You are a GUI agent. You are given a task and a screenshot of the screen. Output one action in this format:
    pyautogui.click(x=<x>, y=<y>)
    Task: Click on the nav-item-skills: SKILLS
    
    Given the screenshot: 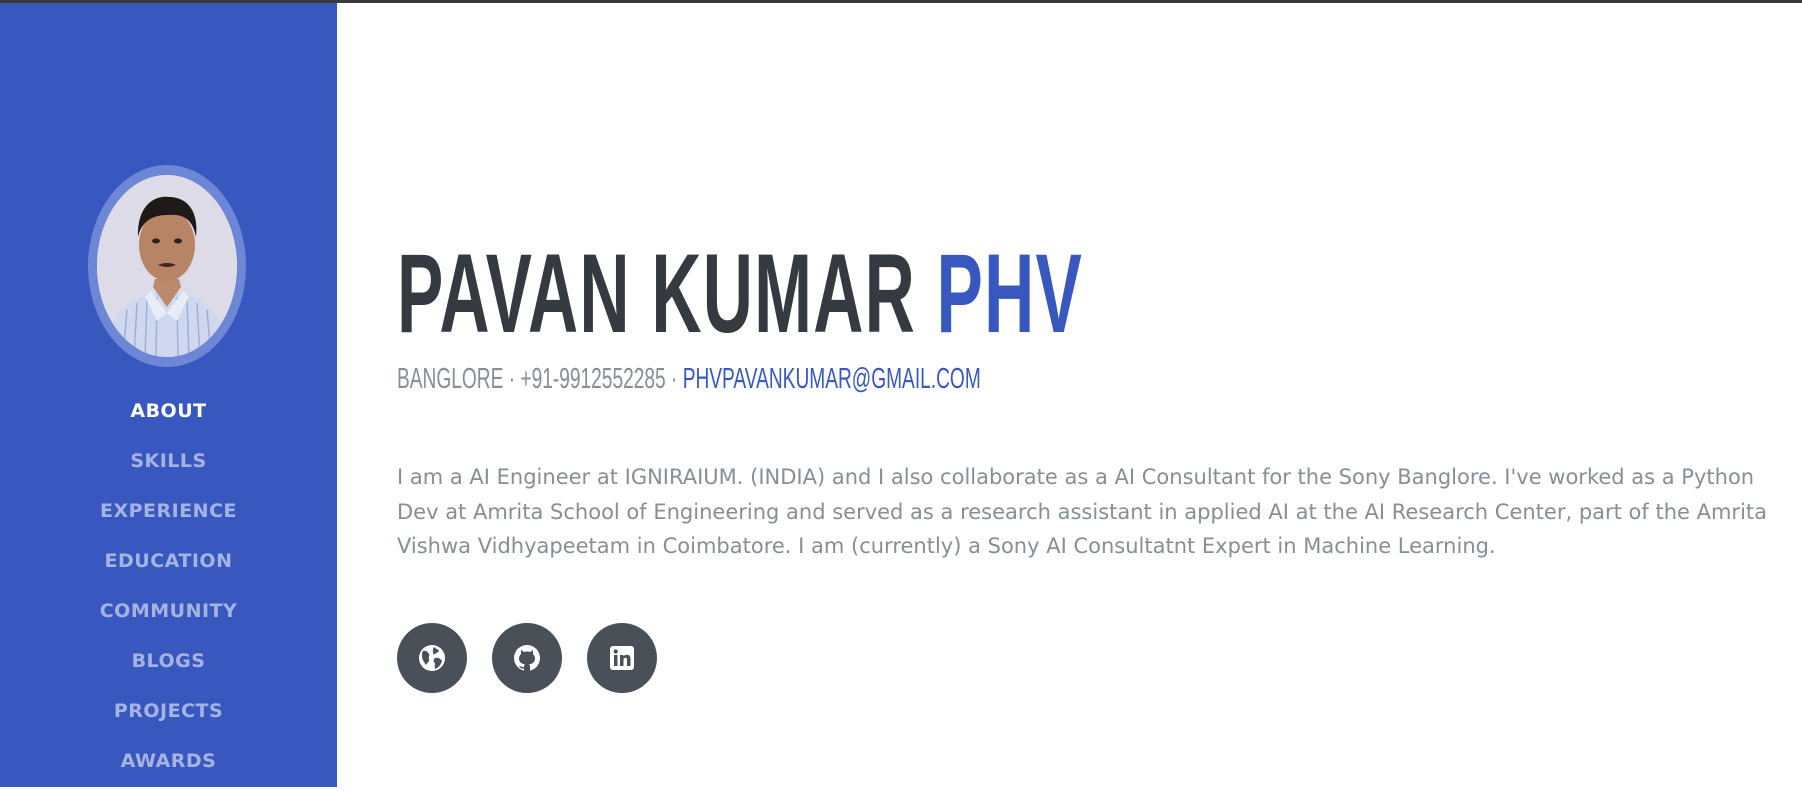 What is the action you would take?
    pyautogui.click(x=168, y=466)
    